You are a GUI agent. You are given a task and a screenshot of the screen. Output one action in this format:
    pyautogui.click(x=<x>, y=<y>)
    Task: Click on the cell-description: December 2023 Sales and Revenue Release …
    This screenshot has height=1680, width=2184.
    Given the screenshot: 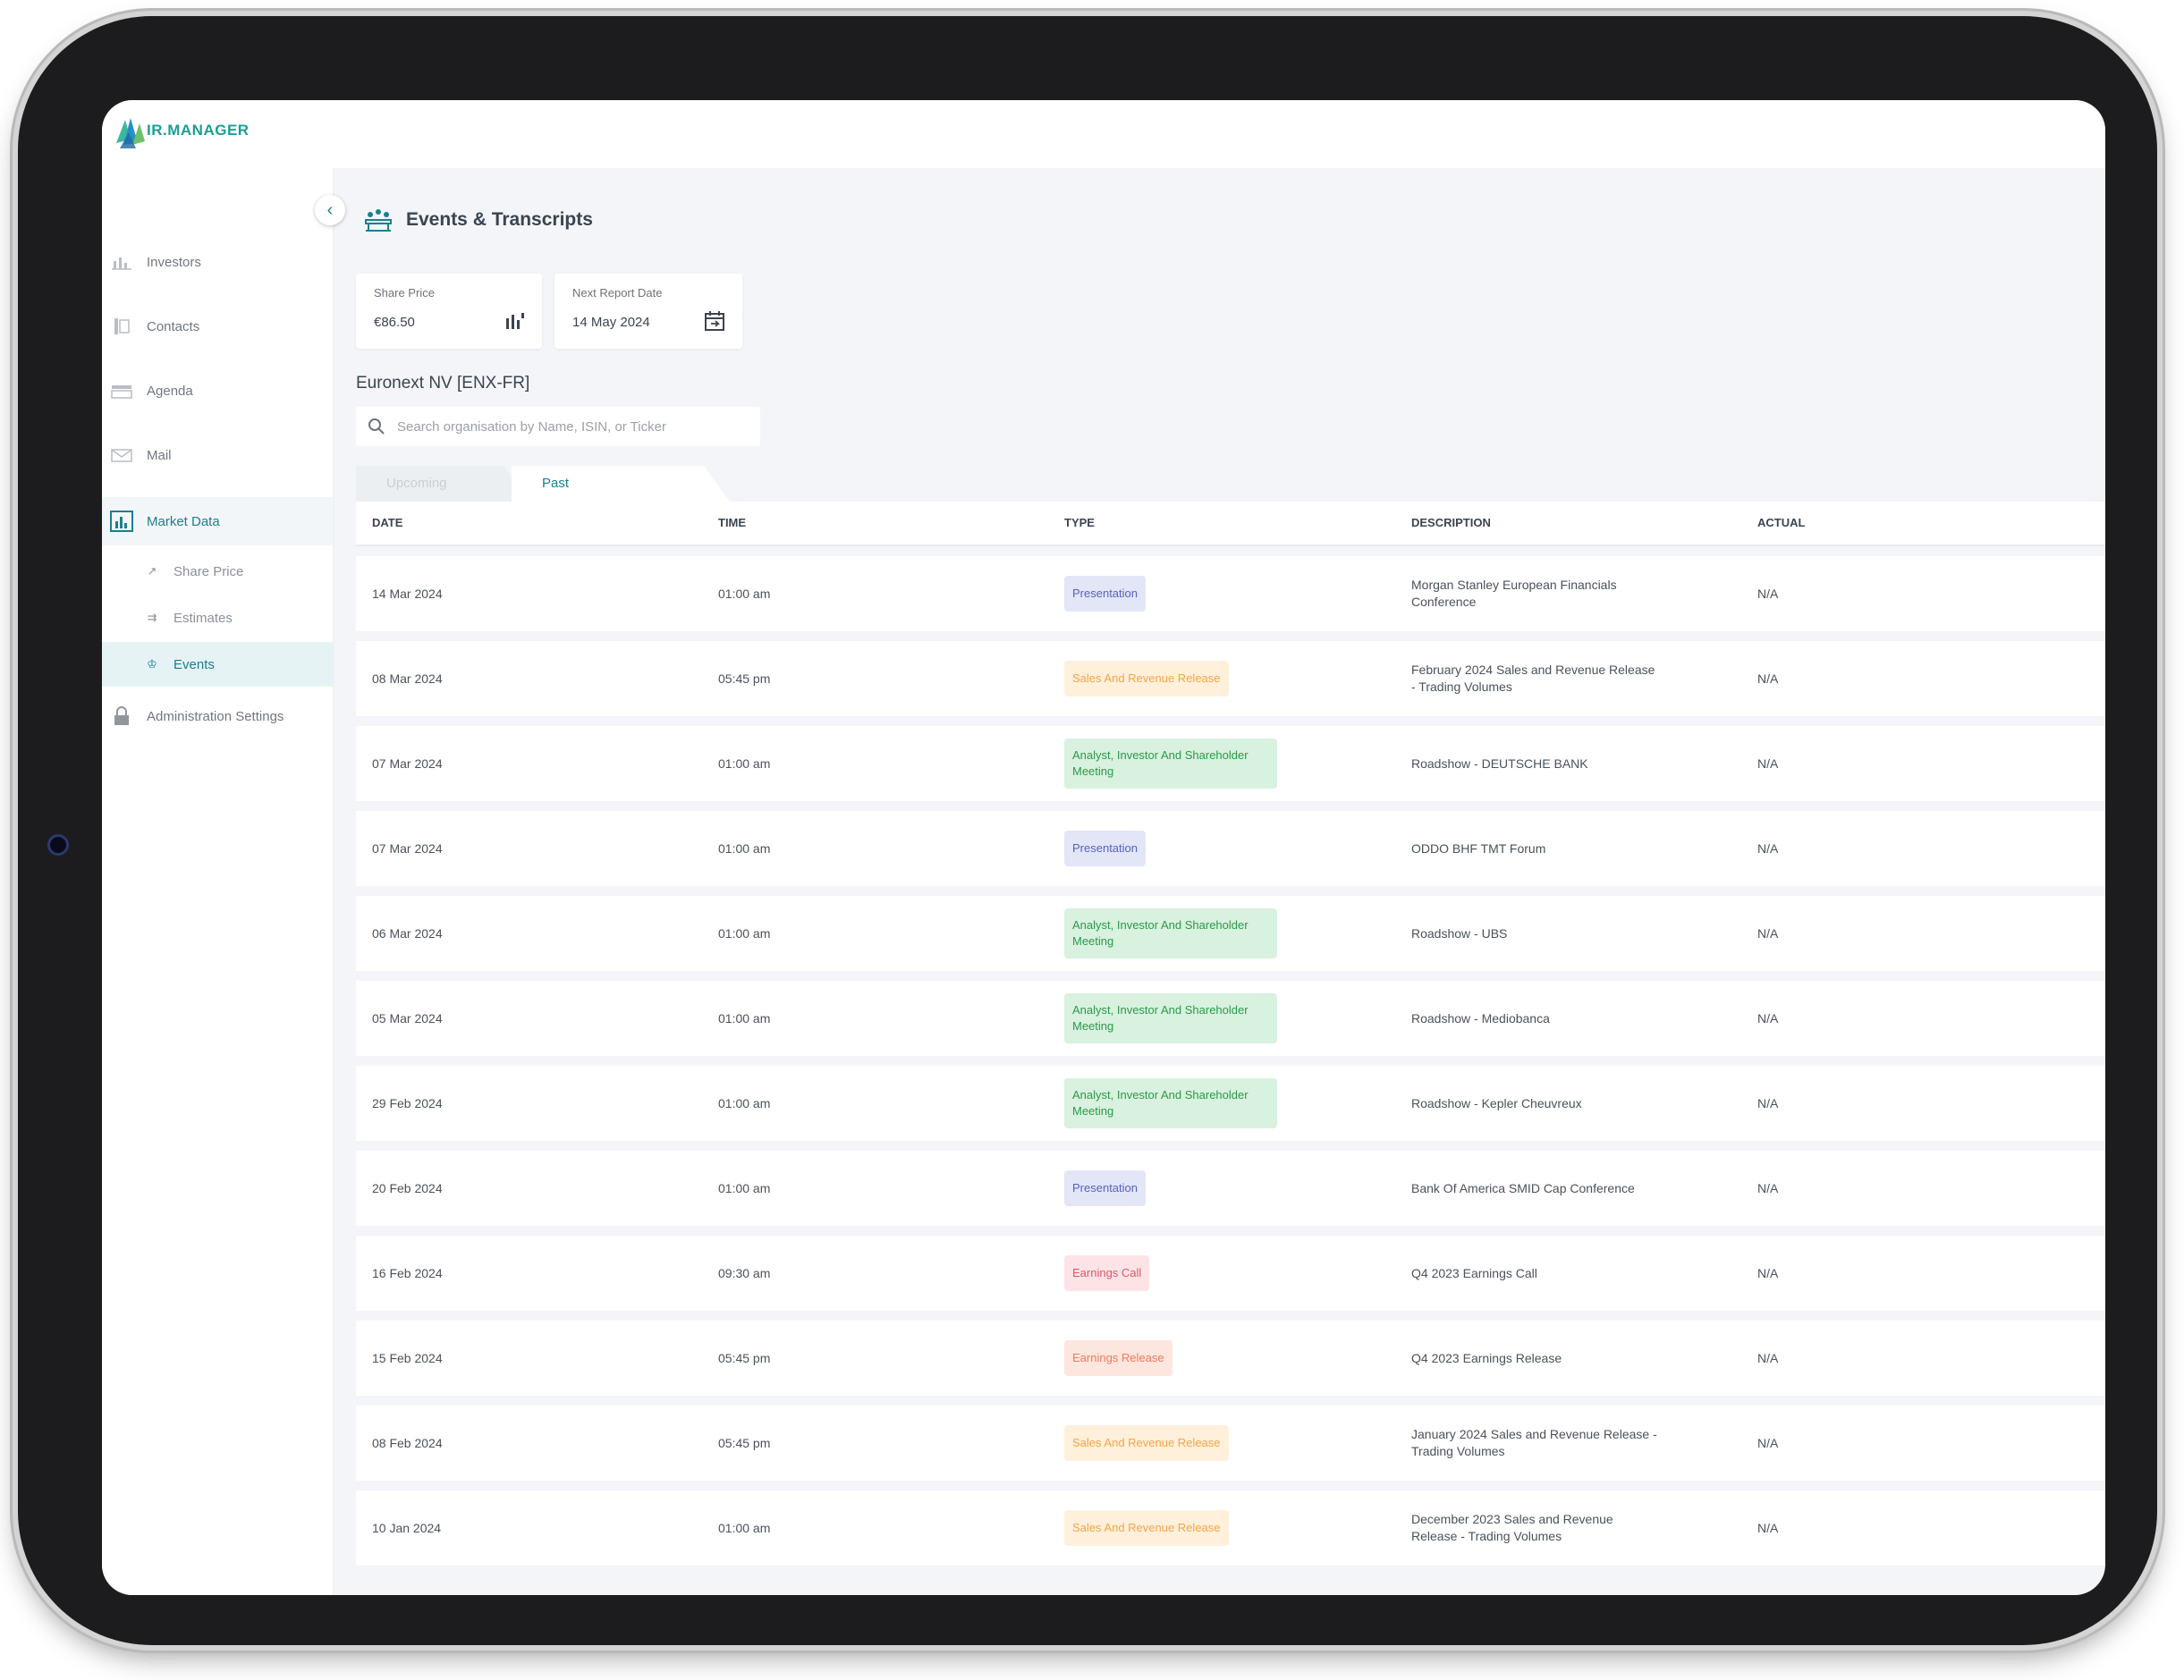 What is the action you would take?
    pyautogui.click(x=1512, y=1527)
    